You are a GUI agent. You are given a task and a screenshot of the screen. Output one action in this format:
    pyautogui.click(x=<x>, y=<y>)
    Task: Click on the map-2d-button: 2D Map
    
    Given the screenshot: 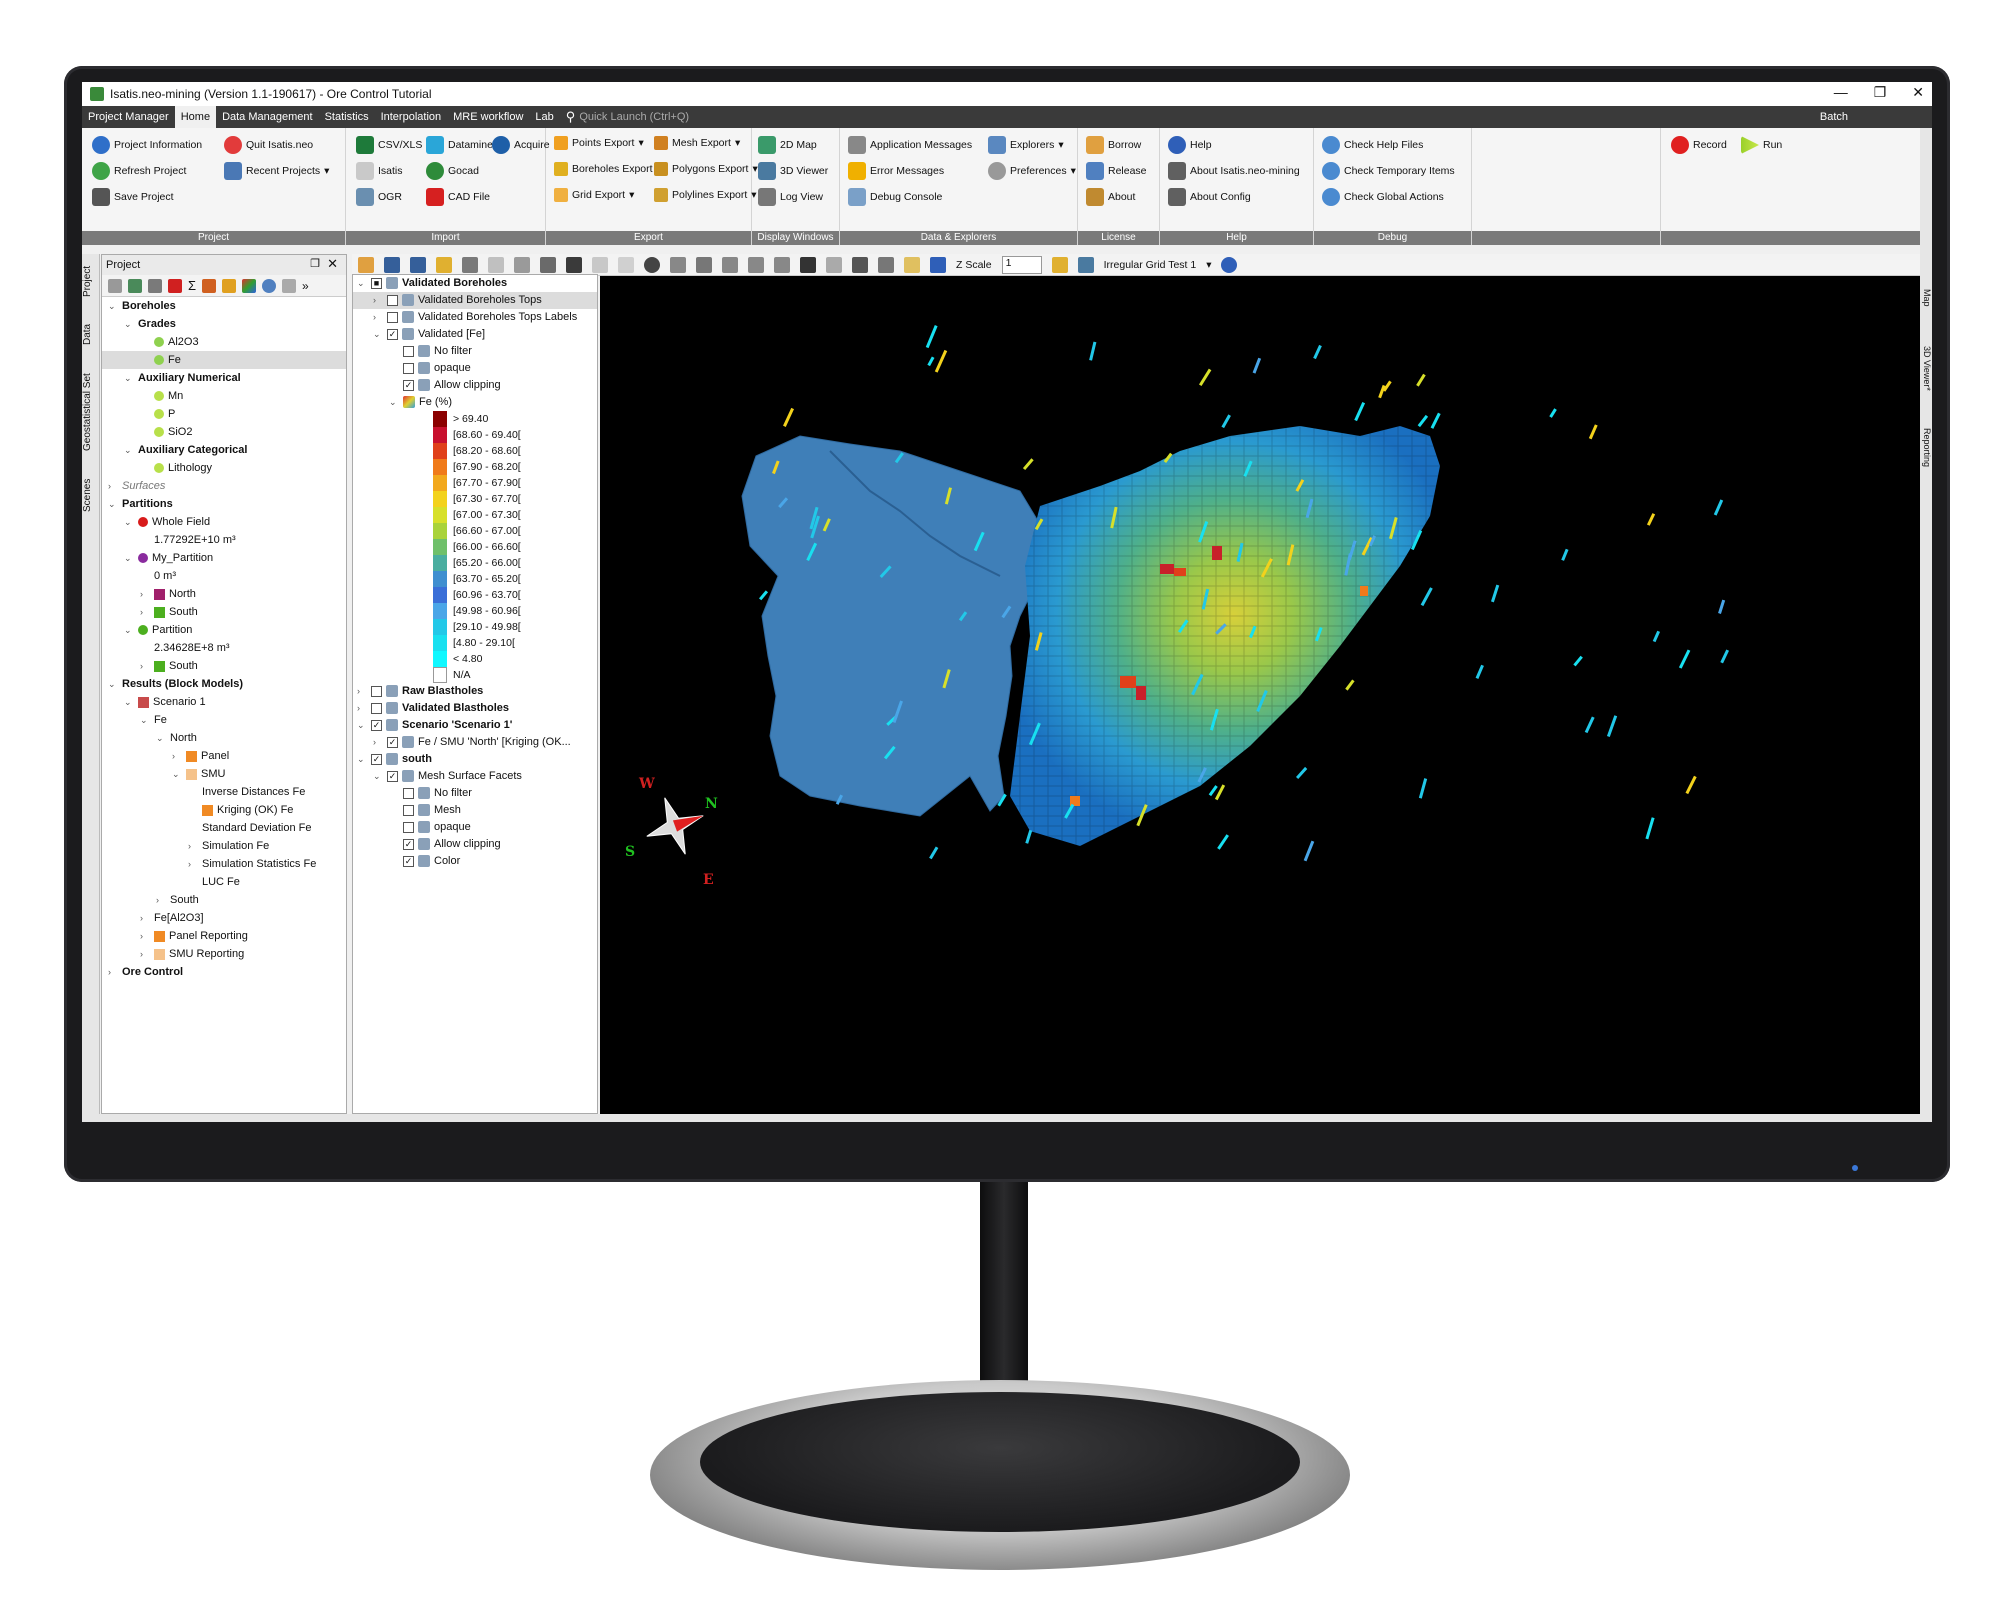 What is the action you would take?
    pyautogui.click(x=787, y=145)
    